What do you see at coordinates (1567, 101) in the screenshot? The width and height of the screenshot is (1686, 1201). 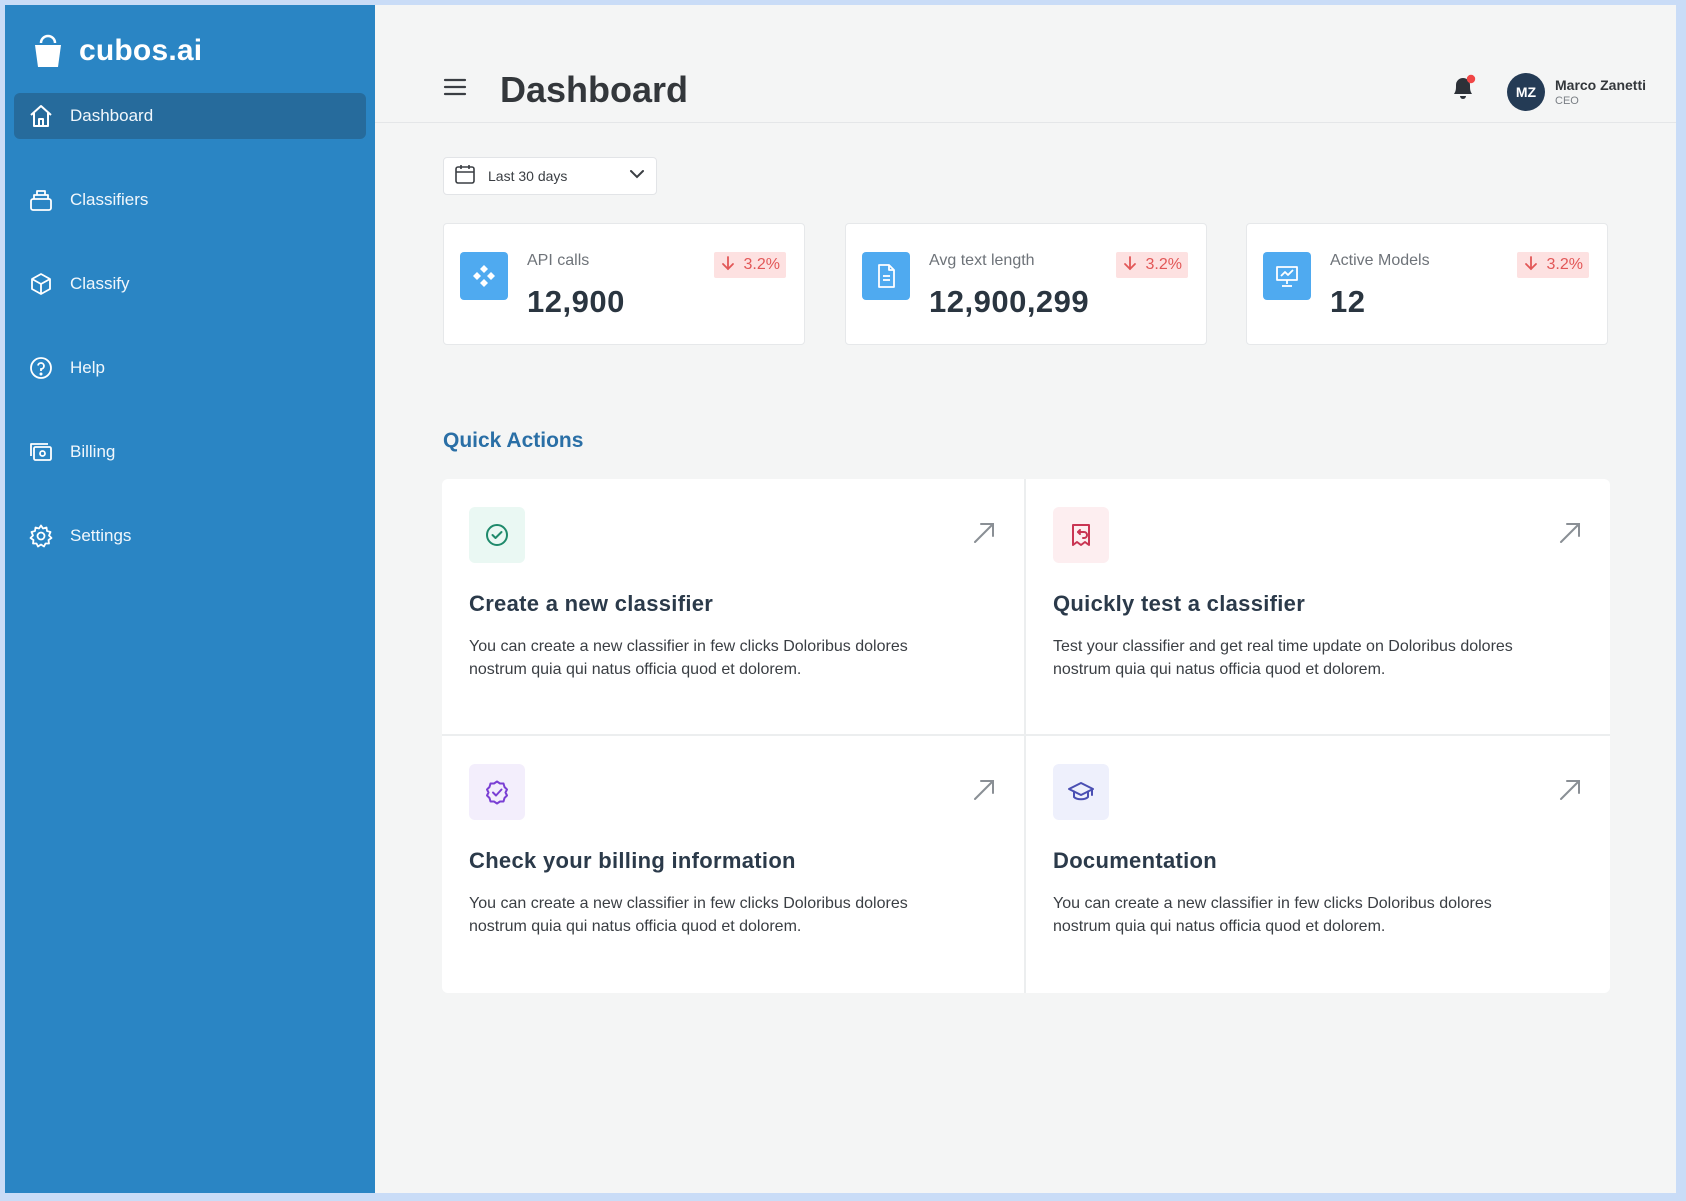 I see `user-role: CEO` at bounding box center [1567, 101].